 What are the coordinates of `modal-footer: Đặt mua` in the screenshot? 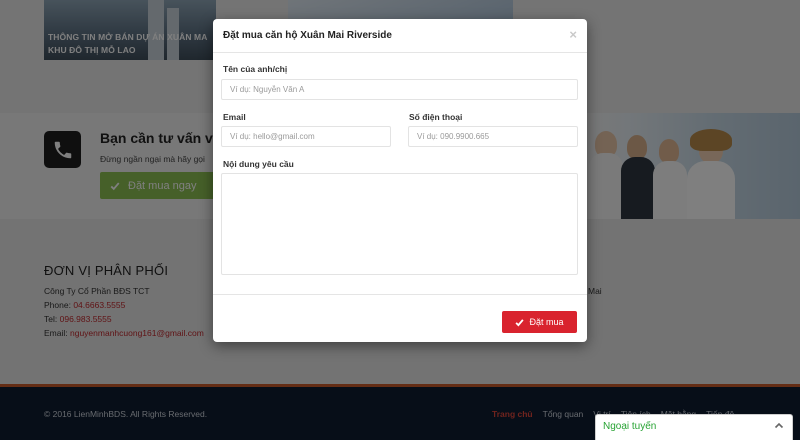 It's located at (400, 318).